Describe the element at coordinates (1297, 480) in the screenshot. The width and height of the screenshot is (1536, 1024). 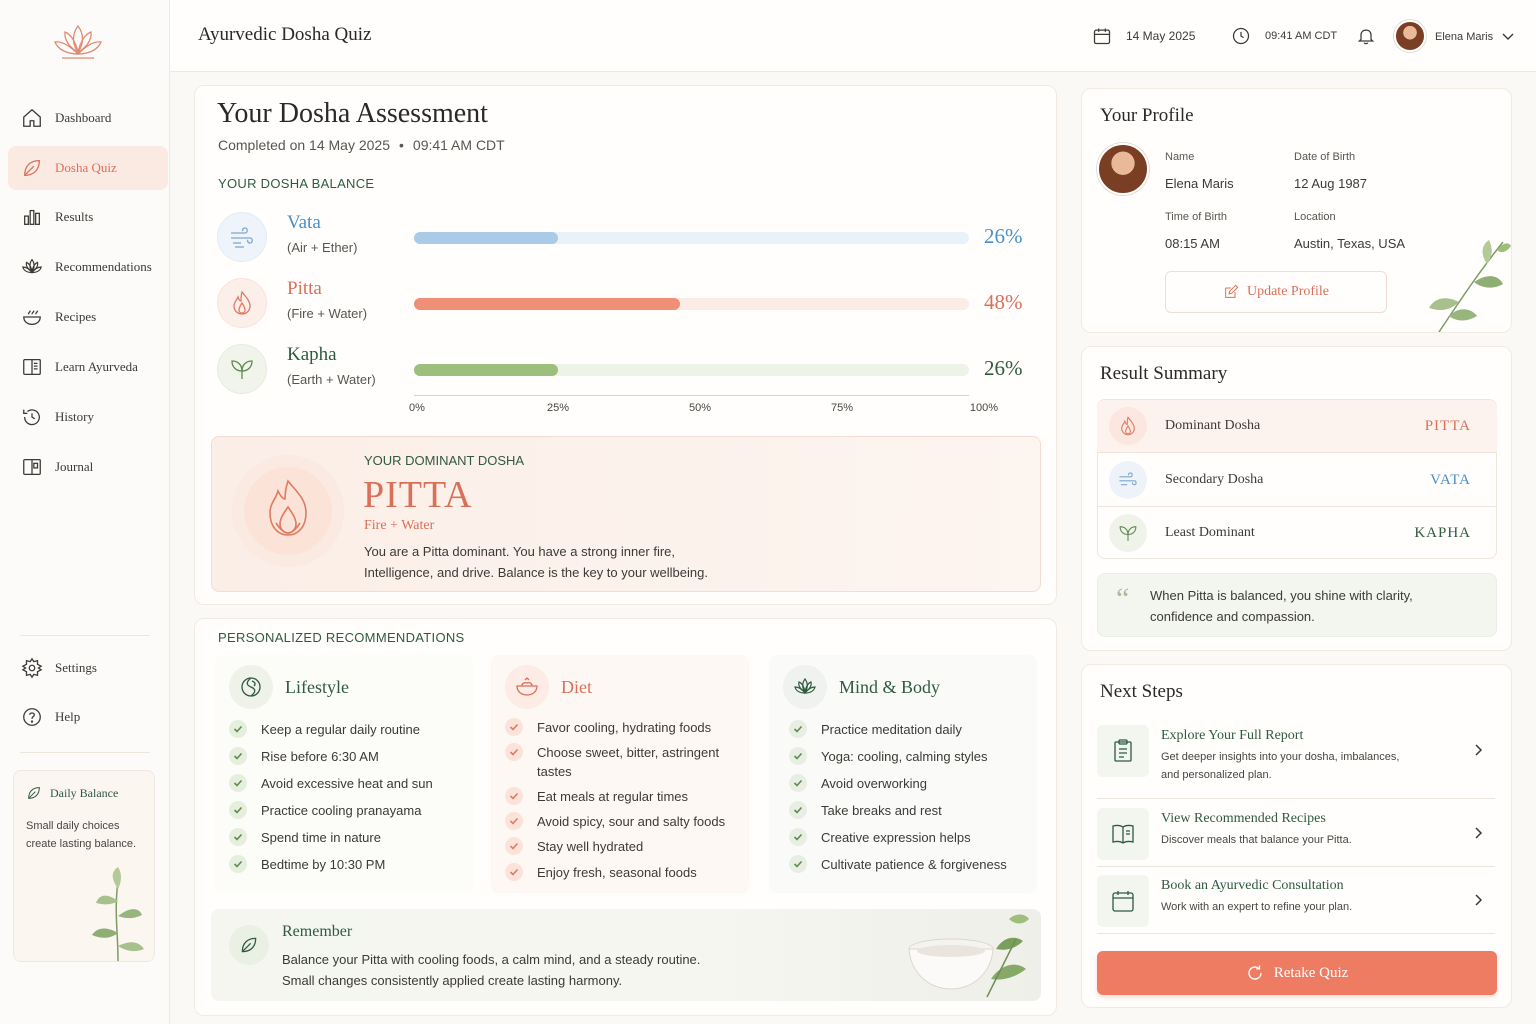
I see `summary-row-secondary: Secondary Dosha VATA` at that location.